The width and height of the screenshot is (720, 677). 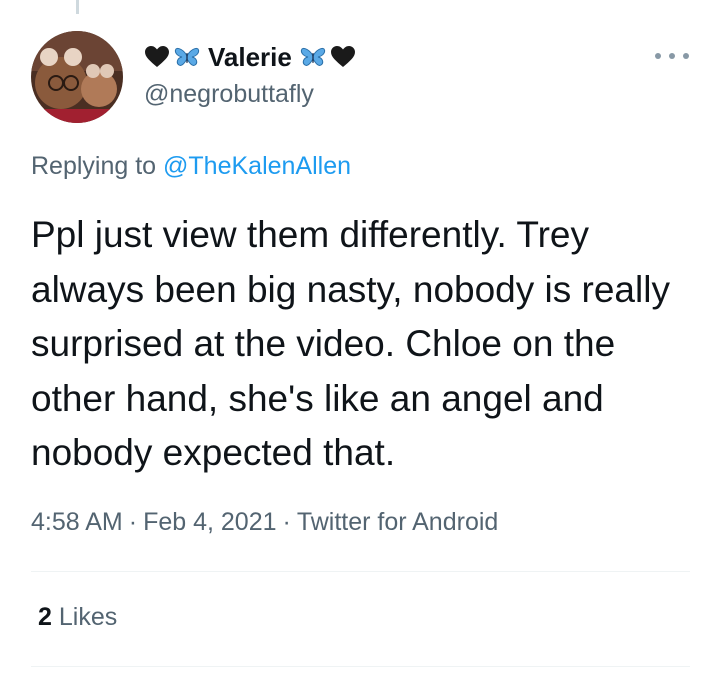 What do you see at coordinates (229, 94) in the screenshot?
I see `author-handle: @negrobuttafly` at bounding box center [229, 94].